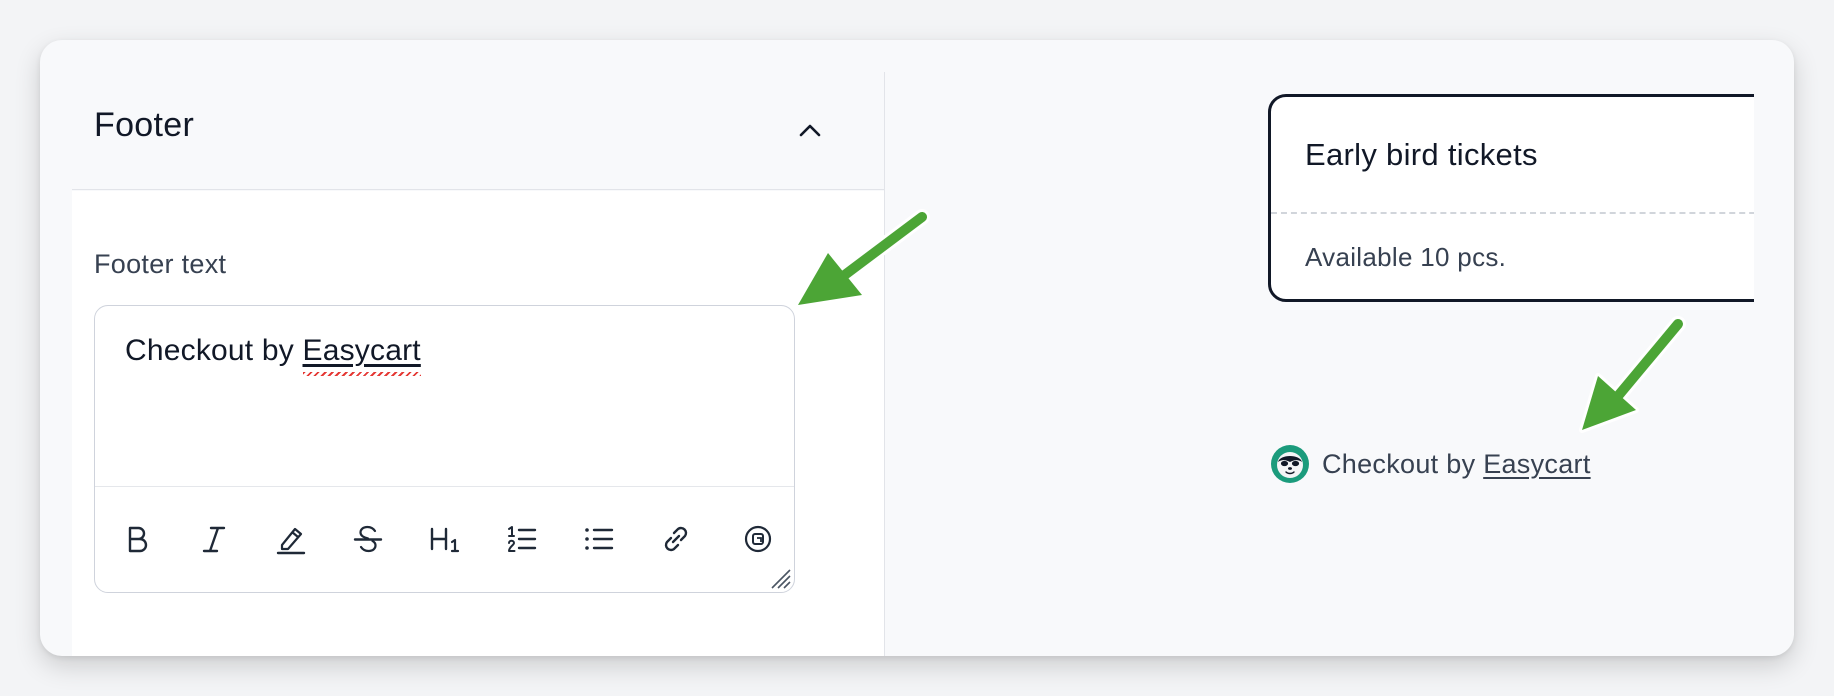 The height and width of the screenshot is (696, 1834). I want to click on heading-1-button, so click(445, 539).